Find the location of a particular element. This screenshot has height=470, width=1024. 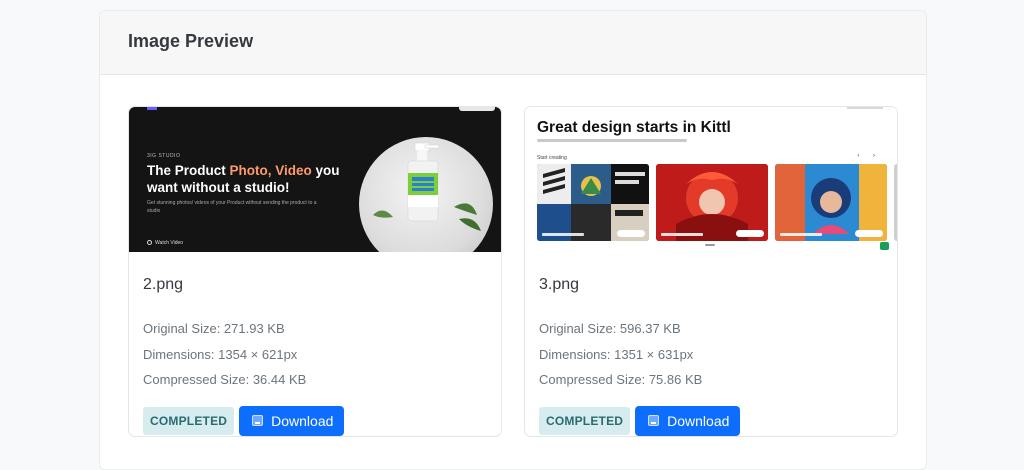

compressed-size: Compressed Size: 36.44 KB is located at coordinates (225, 379).